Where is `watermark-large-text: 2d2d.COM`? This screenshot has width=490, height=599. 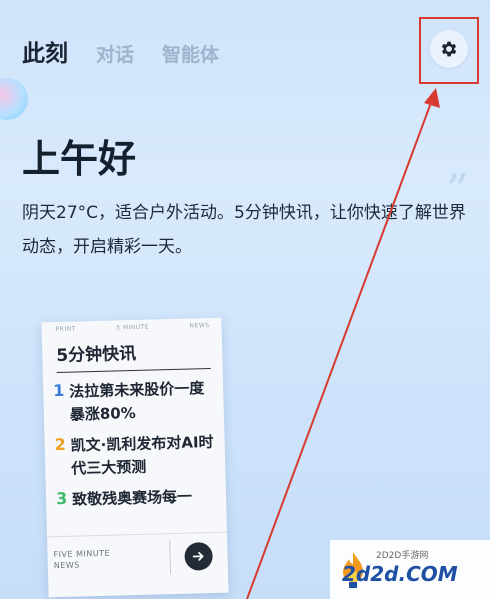 watermark-large-text: 2d2d.COM is located at coordinates (400, 574).